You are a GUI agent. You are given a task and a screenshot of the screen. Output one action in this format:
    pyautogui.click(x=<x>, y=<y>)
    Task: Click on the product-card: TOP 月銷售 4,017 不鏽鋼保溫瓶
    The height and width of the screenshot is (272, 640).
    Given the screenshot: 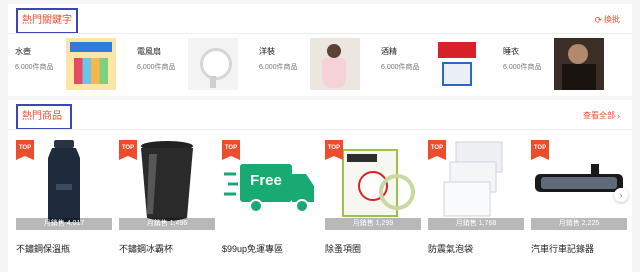 What is the action you would take?
    pyautogui.click(x=62, y=202)
    